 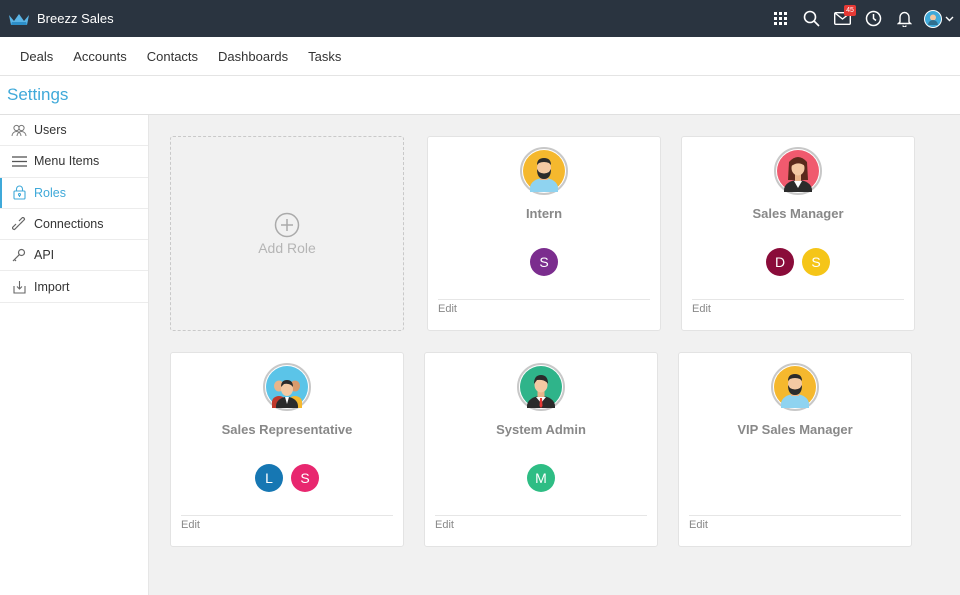 I want to click on woman-avatar, so click(x=798, y=171).